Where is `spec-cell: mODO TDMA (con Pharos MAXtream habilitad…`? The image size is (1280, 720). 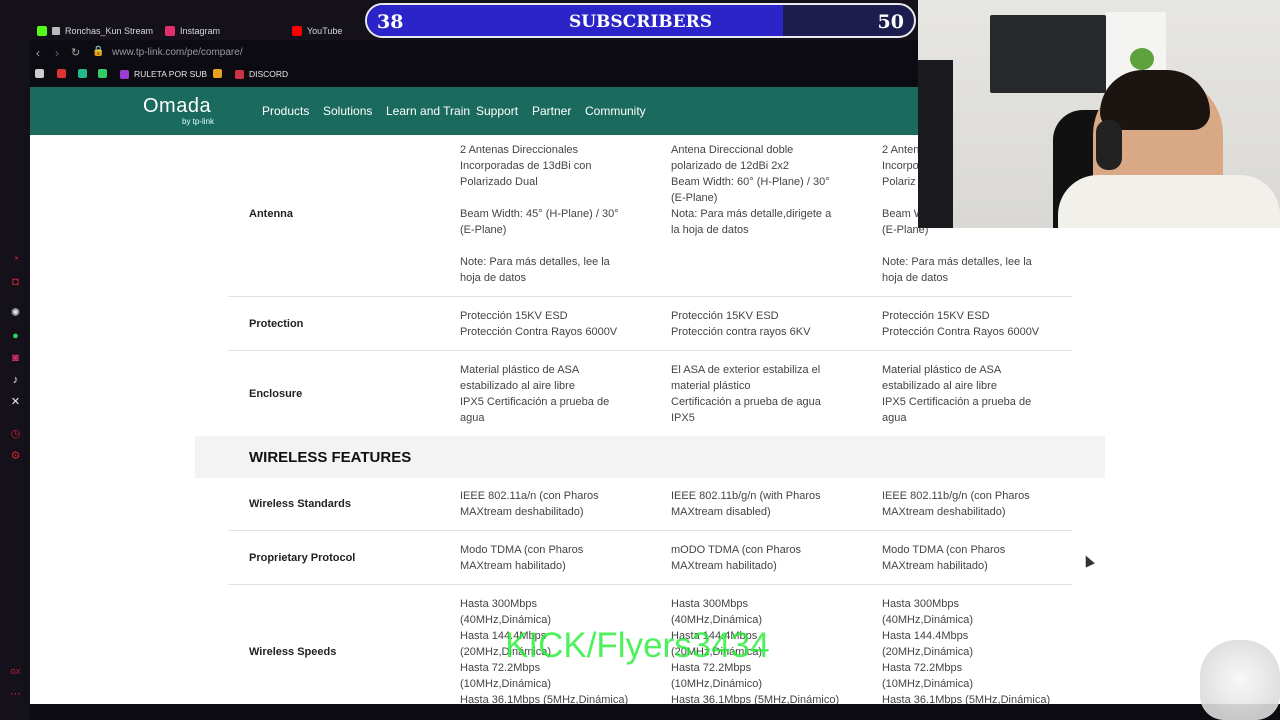
spec-cell: mODO TDMA (con Pharos MAXtream habilitad… is located at coordinates (736, 558).